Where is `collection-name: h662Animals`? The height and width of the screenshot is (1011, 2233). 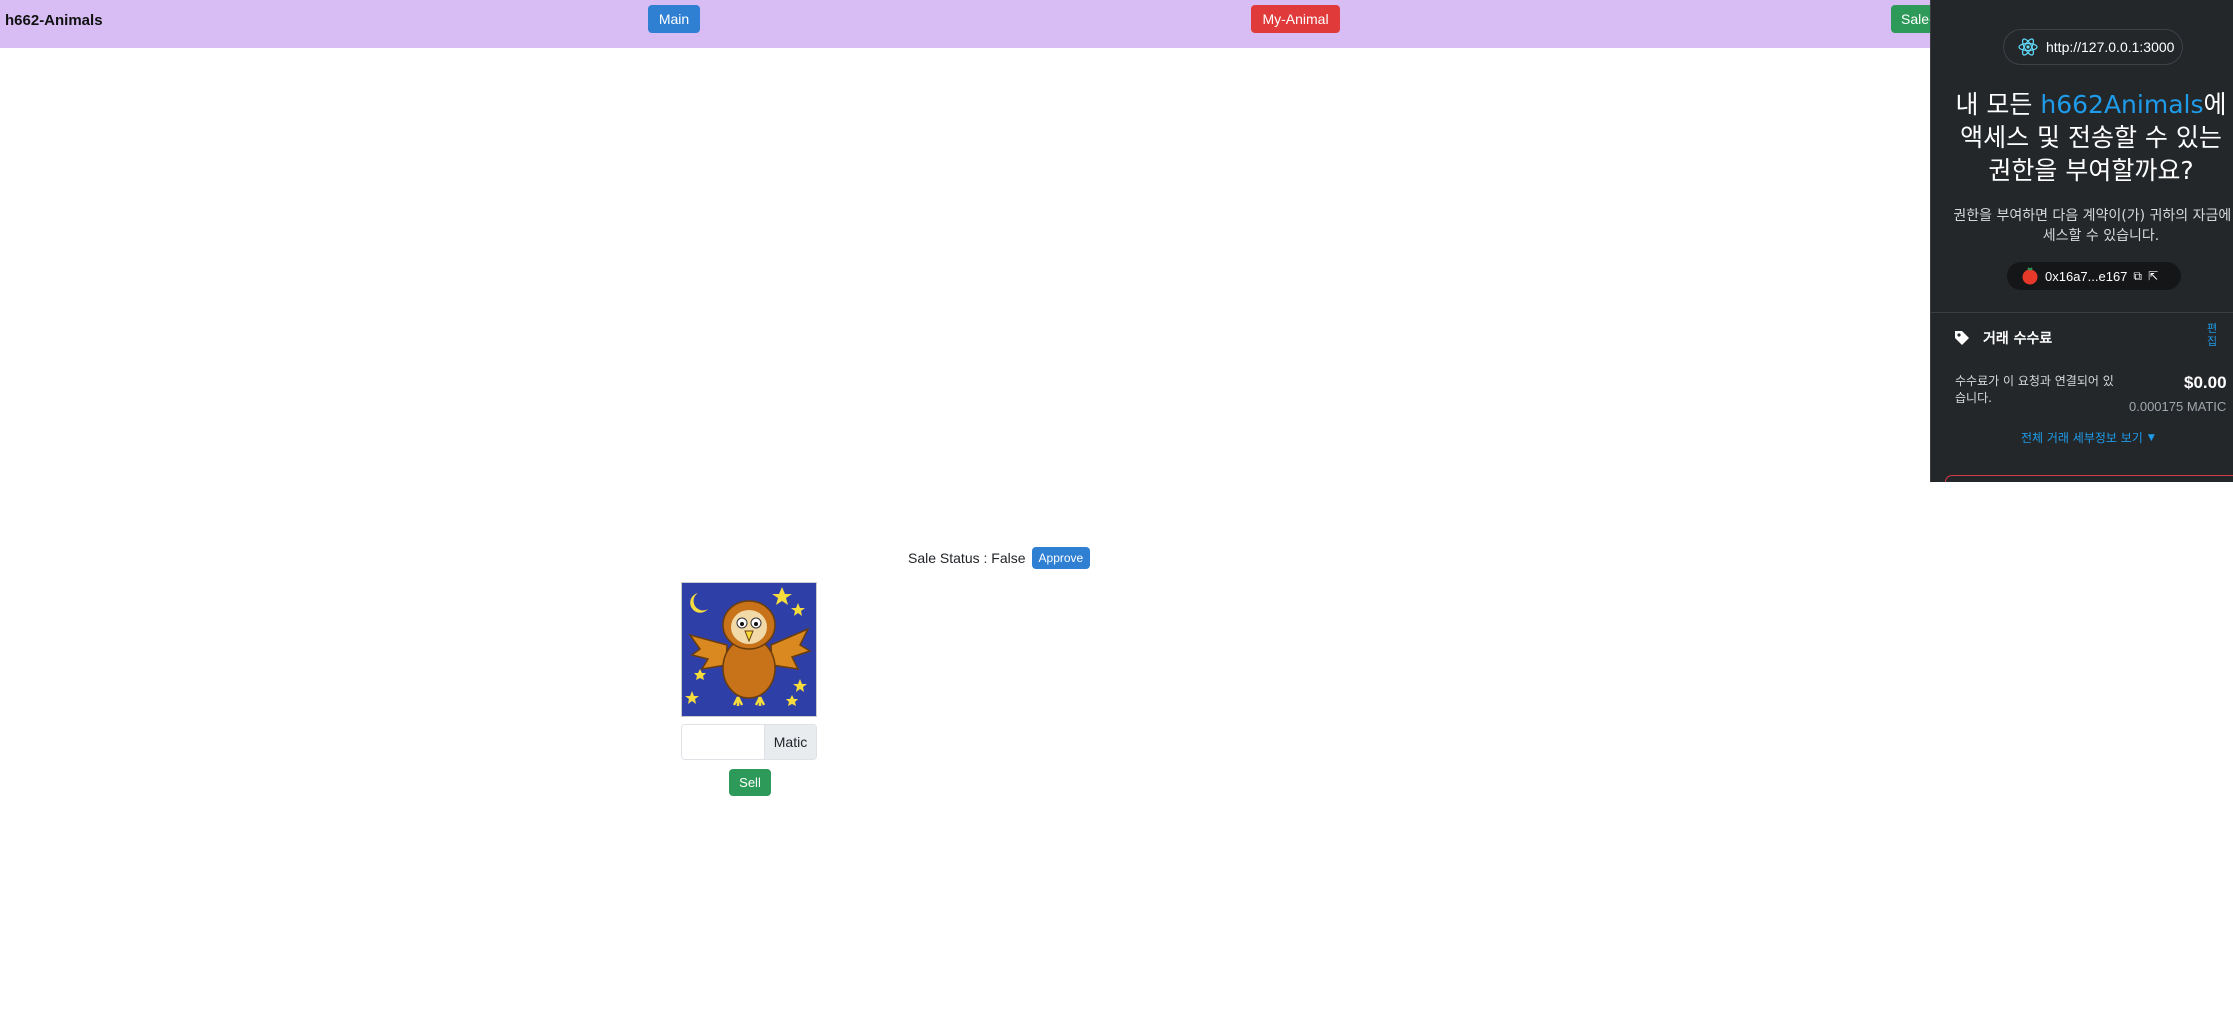
collection-name: h662Animals is located at coordinates (2121, 104).